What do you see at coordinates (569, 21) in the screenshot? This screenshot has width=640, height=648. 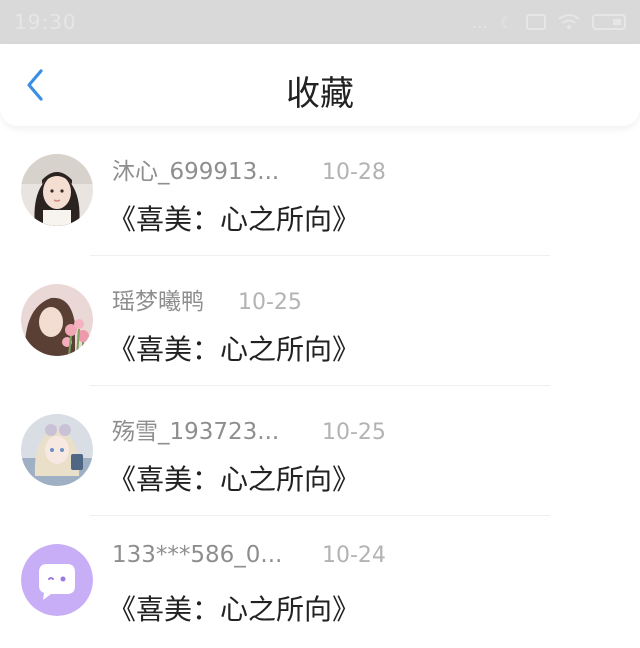 I see `wifi-icon` at bounding box center [569, 21].